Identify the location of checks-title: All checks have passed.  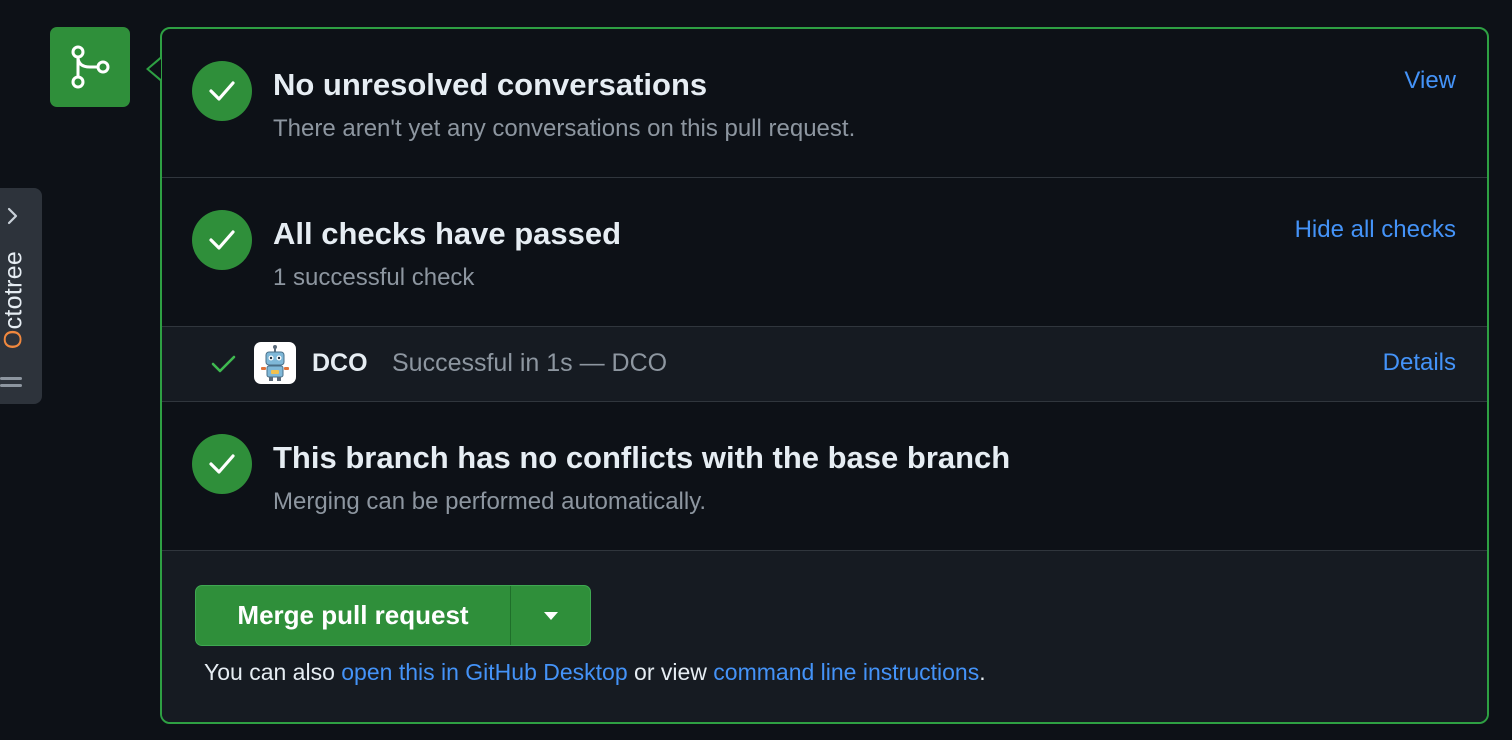
(447, 233).